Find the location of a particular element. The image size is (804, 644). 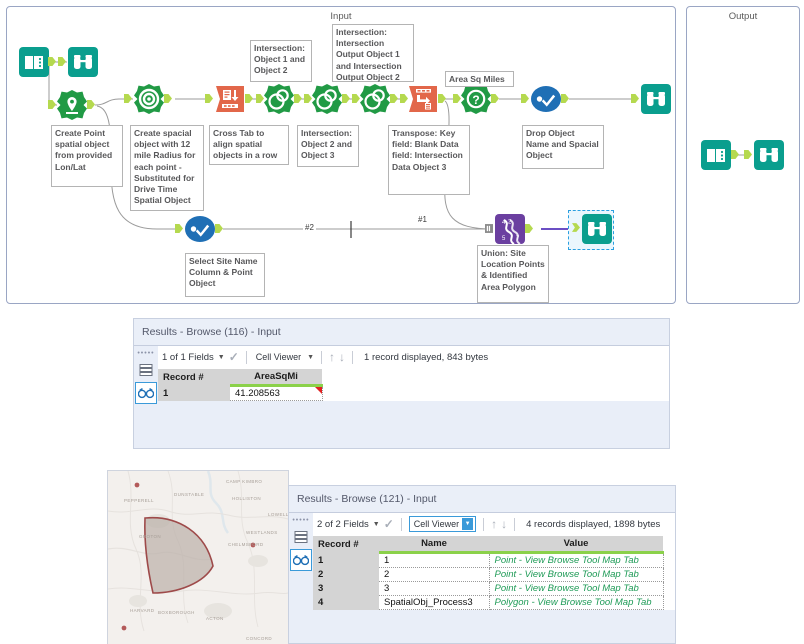

anchor-in-browse-top is located at coordinates (62, 61).